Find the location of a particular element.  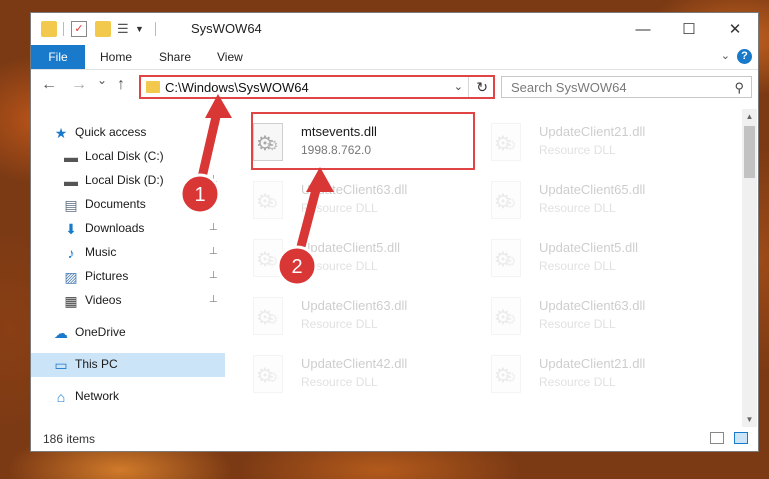

scroll-up-icon: ▲ is located at coordinates (749, 116).